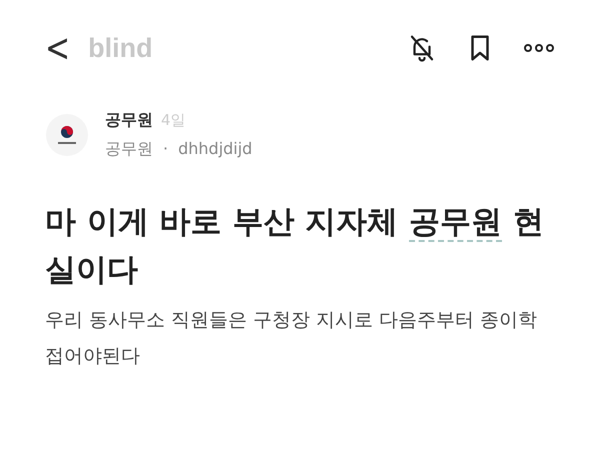 This screenshot has height=470, width=600. What do you see at coordinates (539, 48) in the screenshot?
I see `more-icon` at bounding box center [539, 48].